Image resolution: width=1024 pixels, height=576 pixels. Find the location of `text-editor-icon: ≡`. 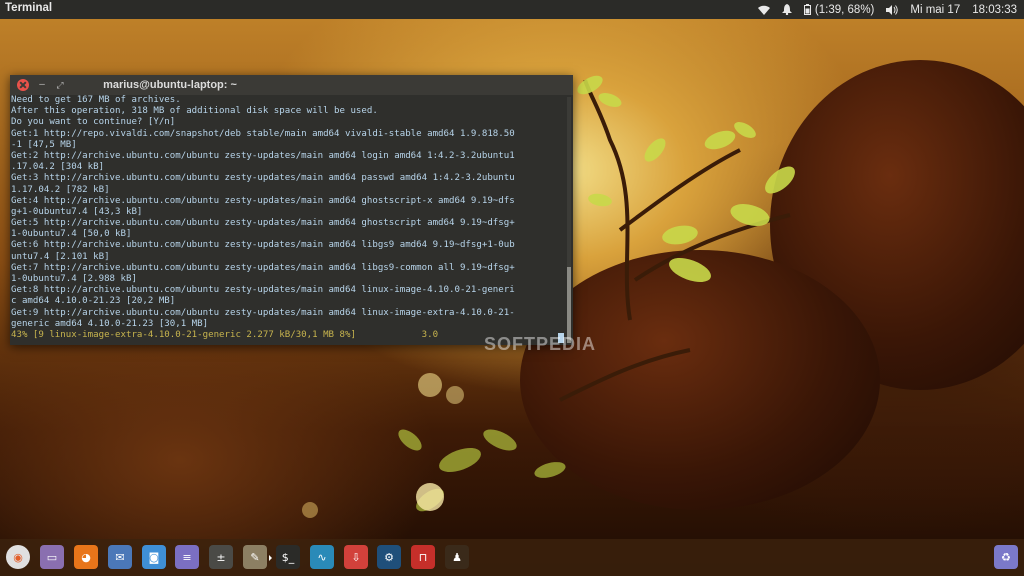

text-editor-icon: ≡ is located at coordinates (187, 557).